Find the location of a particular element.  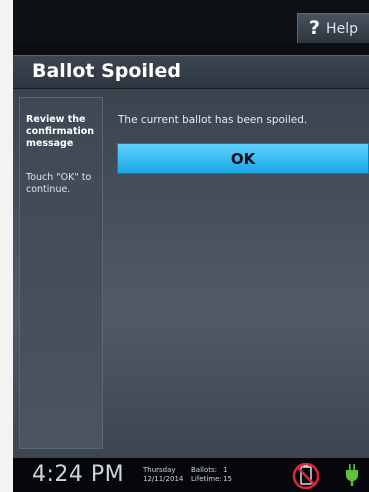

ballot-counts: Ballots: 1 Lifetime:15 is located at coordinates (223, 475).